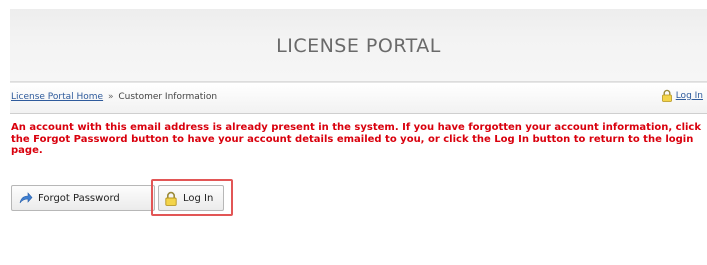 Image resolution: width=707 pixels, height=265 pixels. I want to click on log-in-button: Log In, so click(191, 198).